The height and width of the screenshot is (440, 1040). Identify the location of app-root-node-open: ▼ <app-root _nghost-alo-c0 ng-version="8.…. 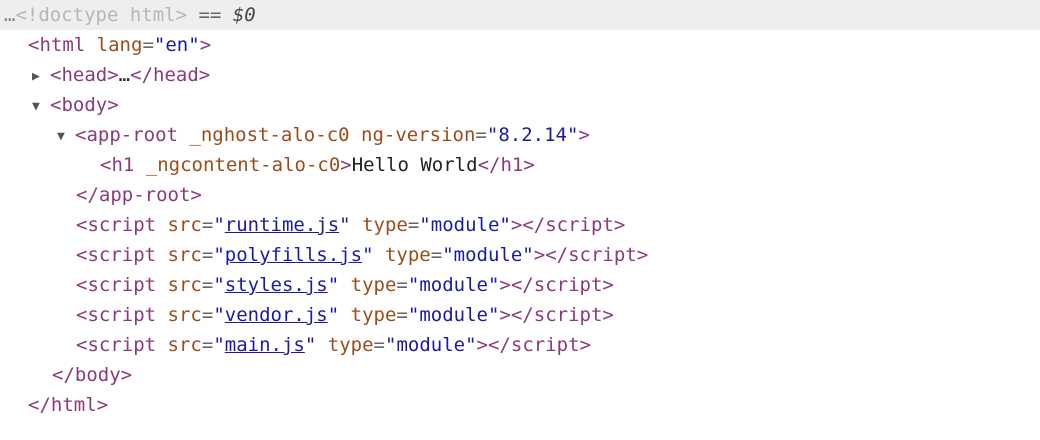
(520, 135).